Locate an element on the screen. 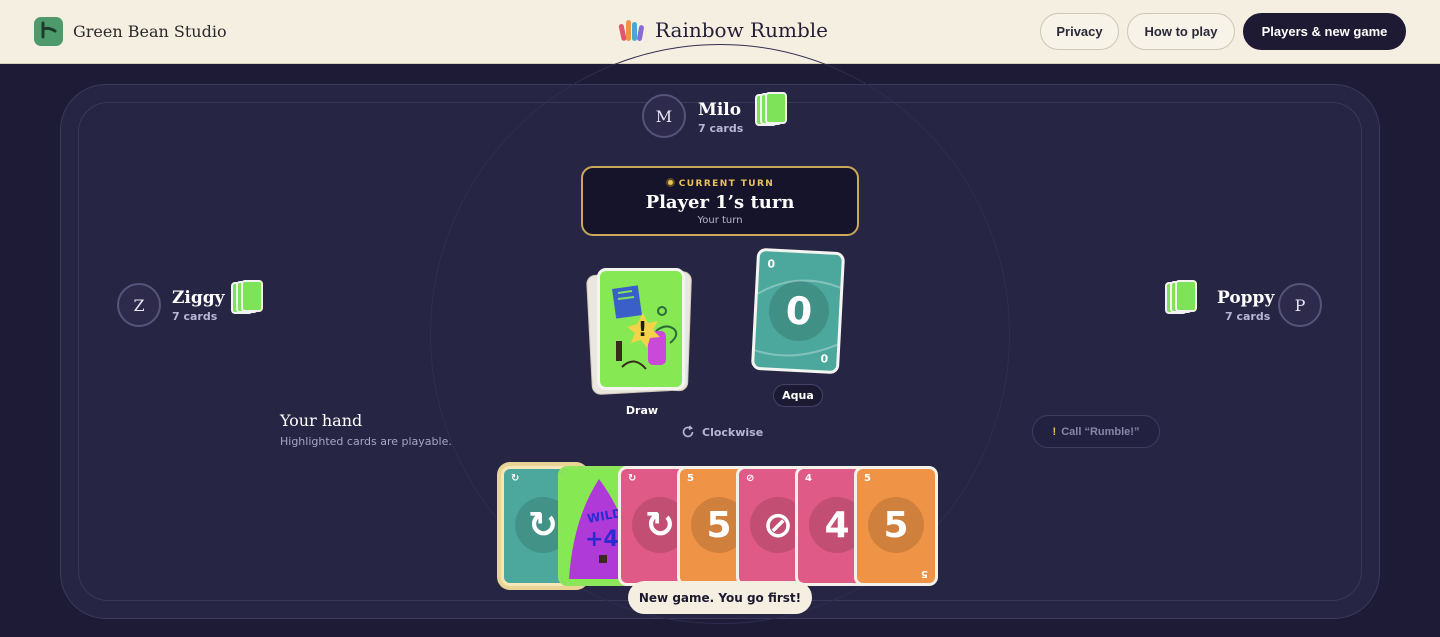  player-hand-stack-ziggy is located at coordinates (247, 300).